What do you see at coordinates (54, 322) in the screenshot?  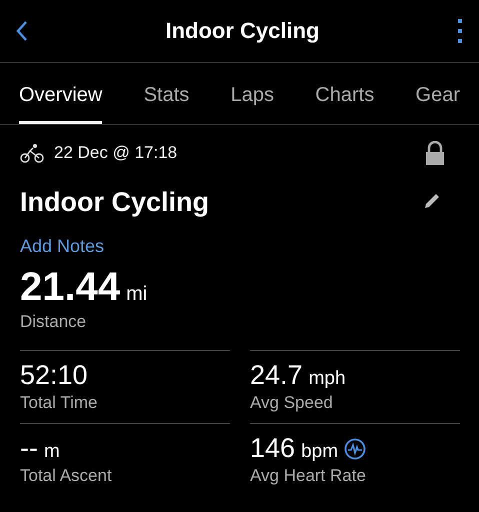 I see `distance-label: Distance` at bounding box center [54, 322].